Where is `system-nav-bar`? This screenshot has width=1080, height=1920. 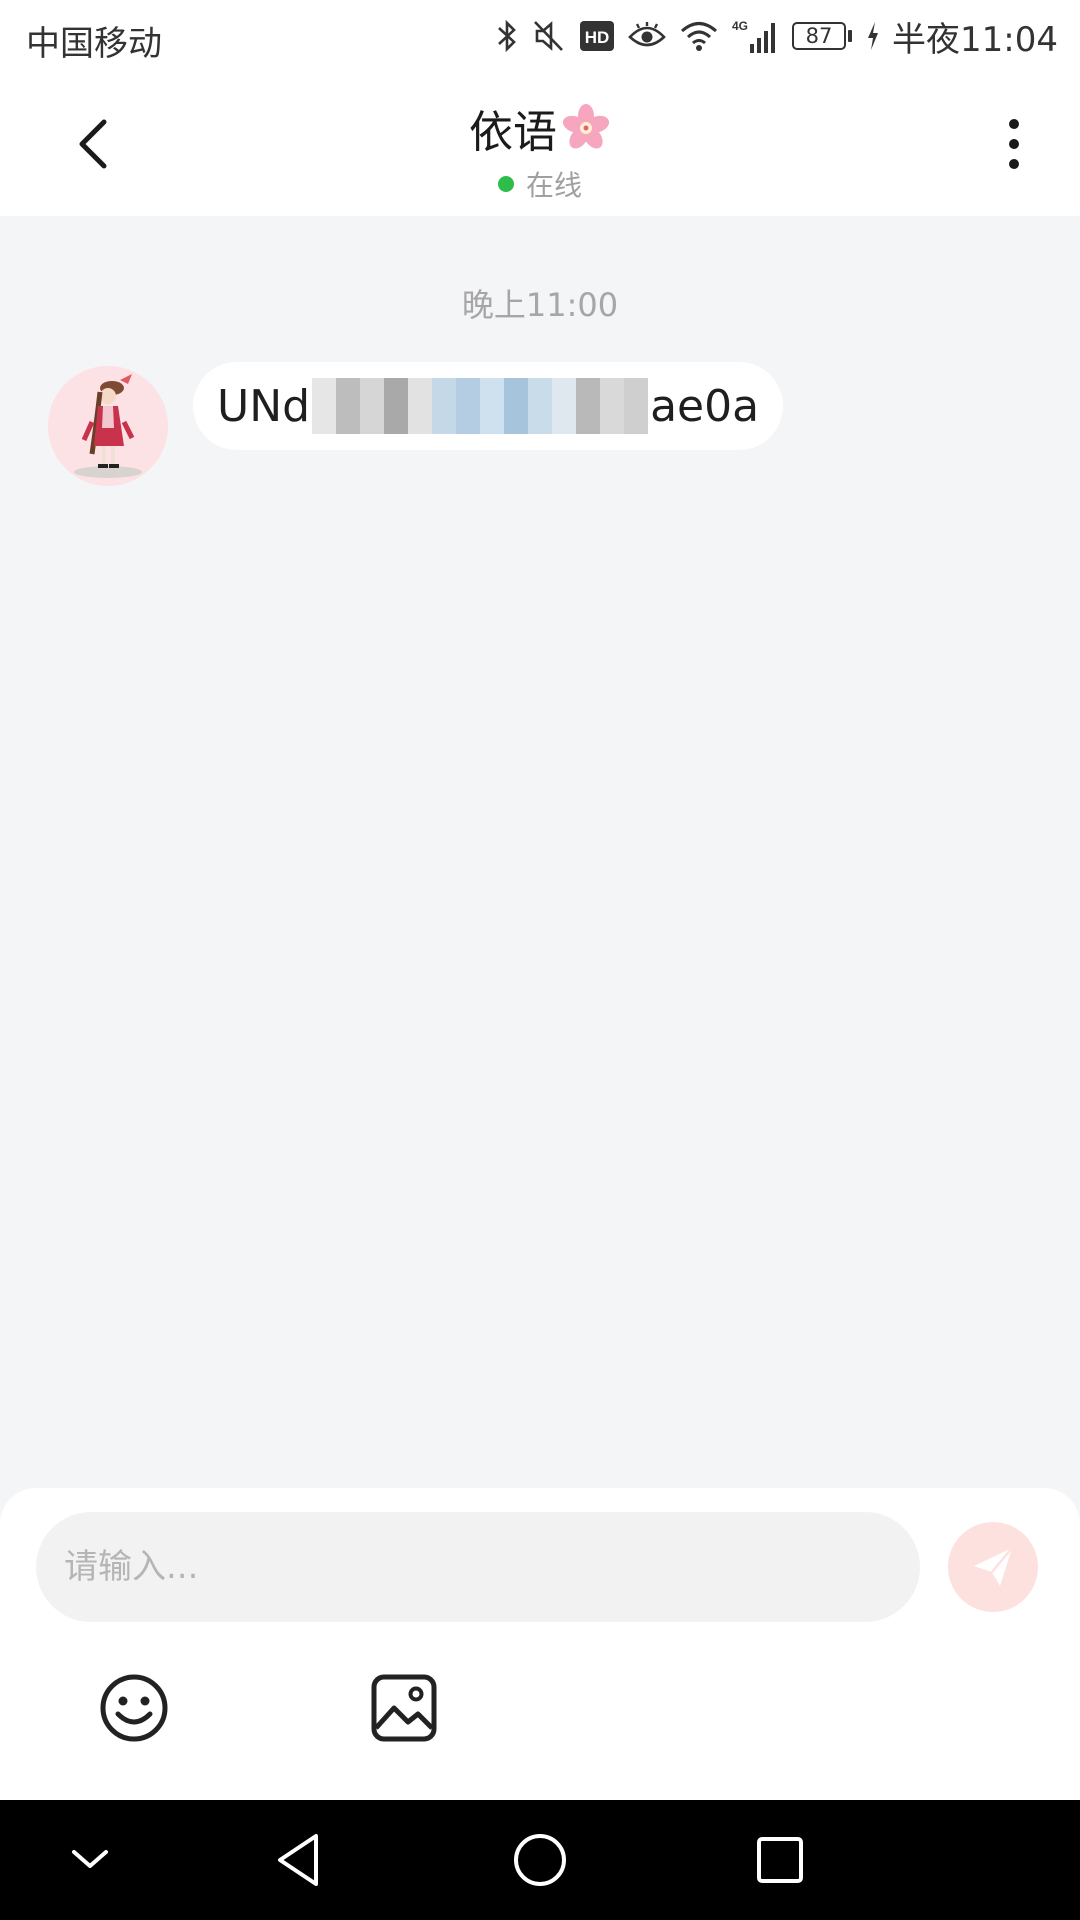 system-nav-bar is located at coordinates (540, 1860).